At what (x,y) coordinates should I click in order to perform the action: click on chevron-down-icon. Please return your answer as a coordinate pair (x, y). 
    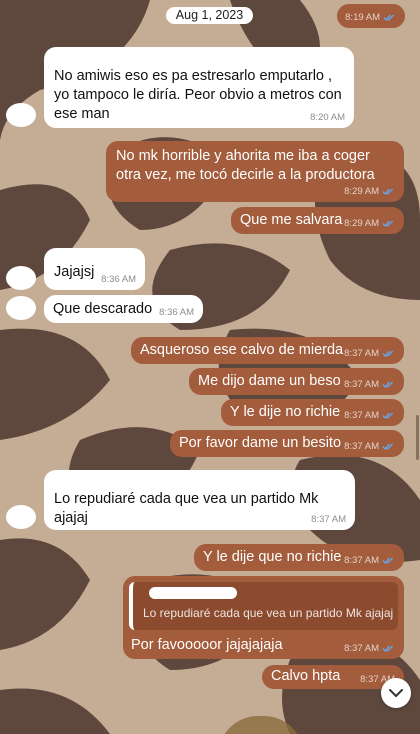
    Looking at the image, I should click on (396, 692).